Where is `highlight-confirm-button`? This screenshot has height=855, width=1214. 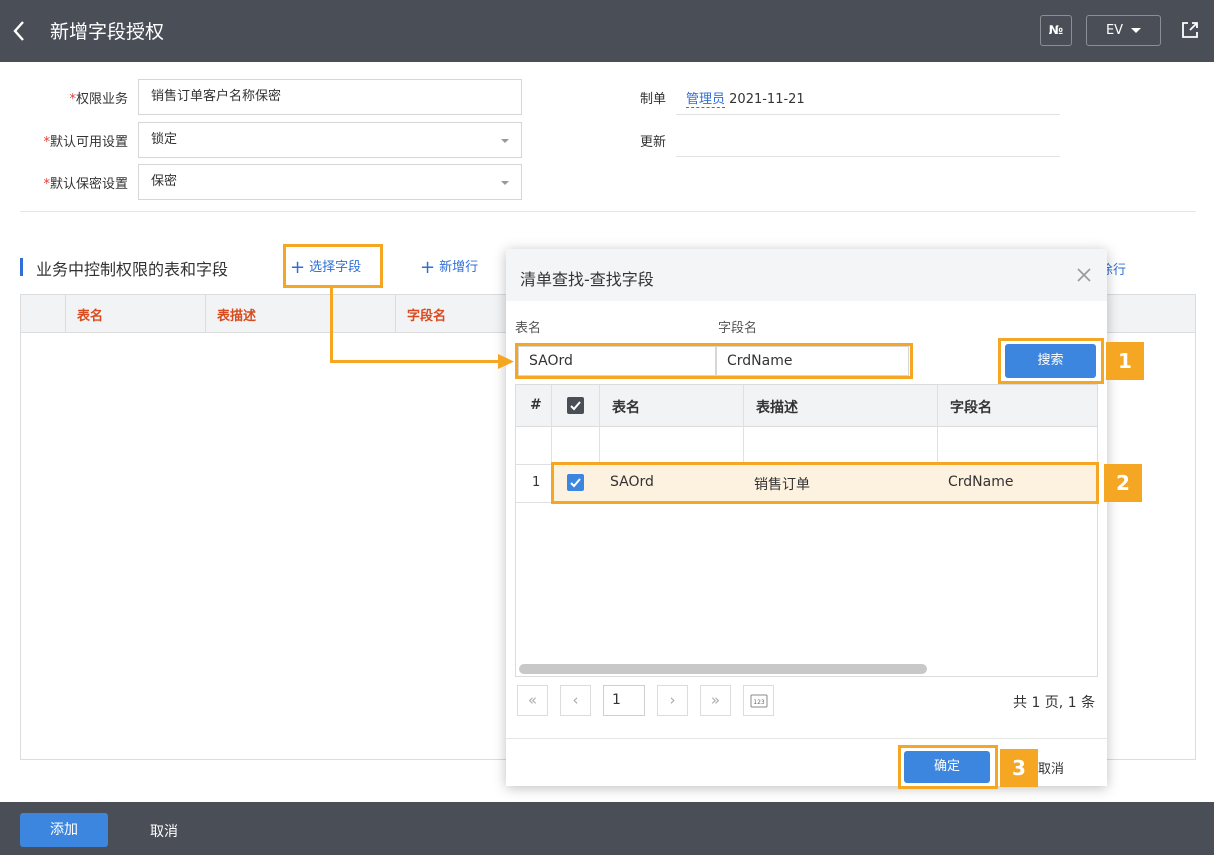 highlight-confirm-button is located at coordinates (948, 767).